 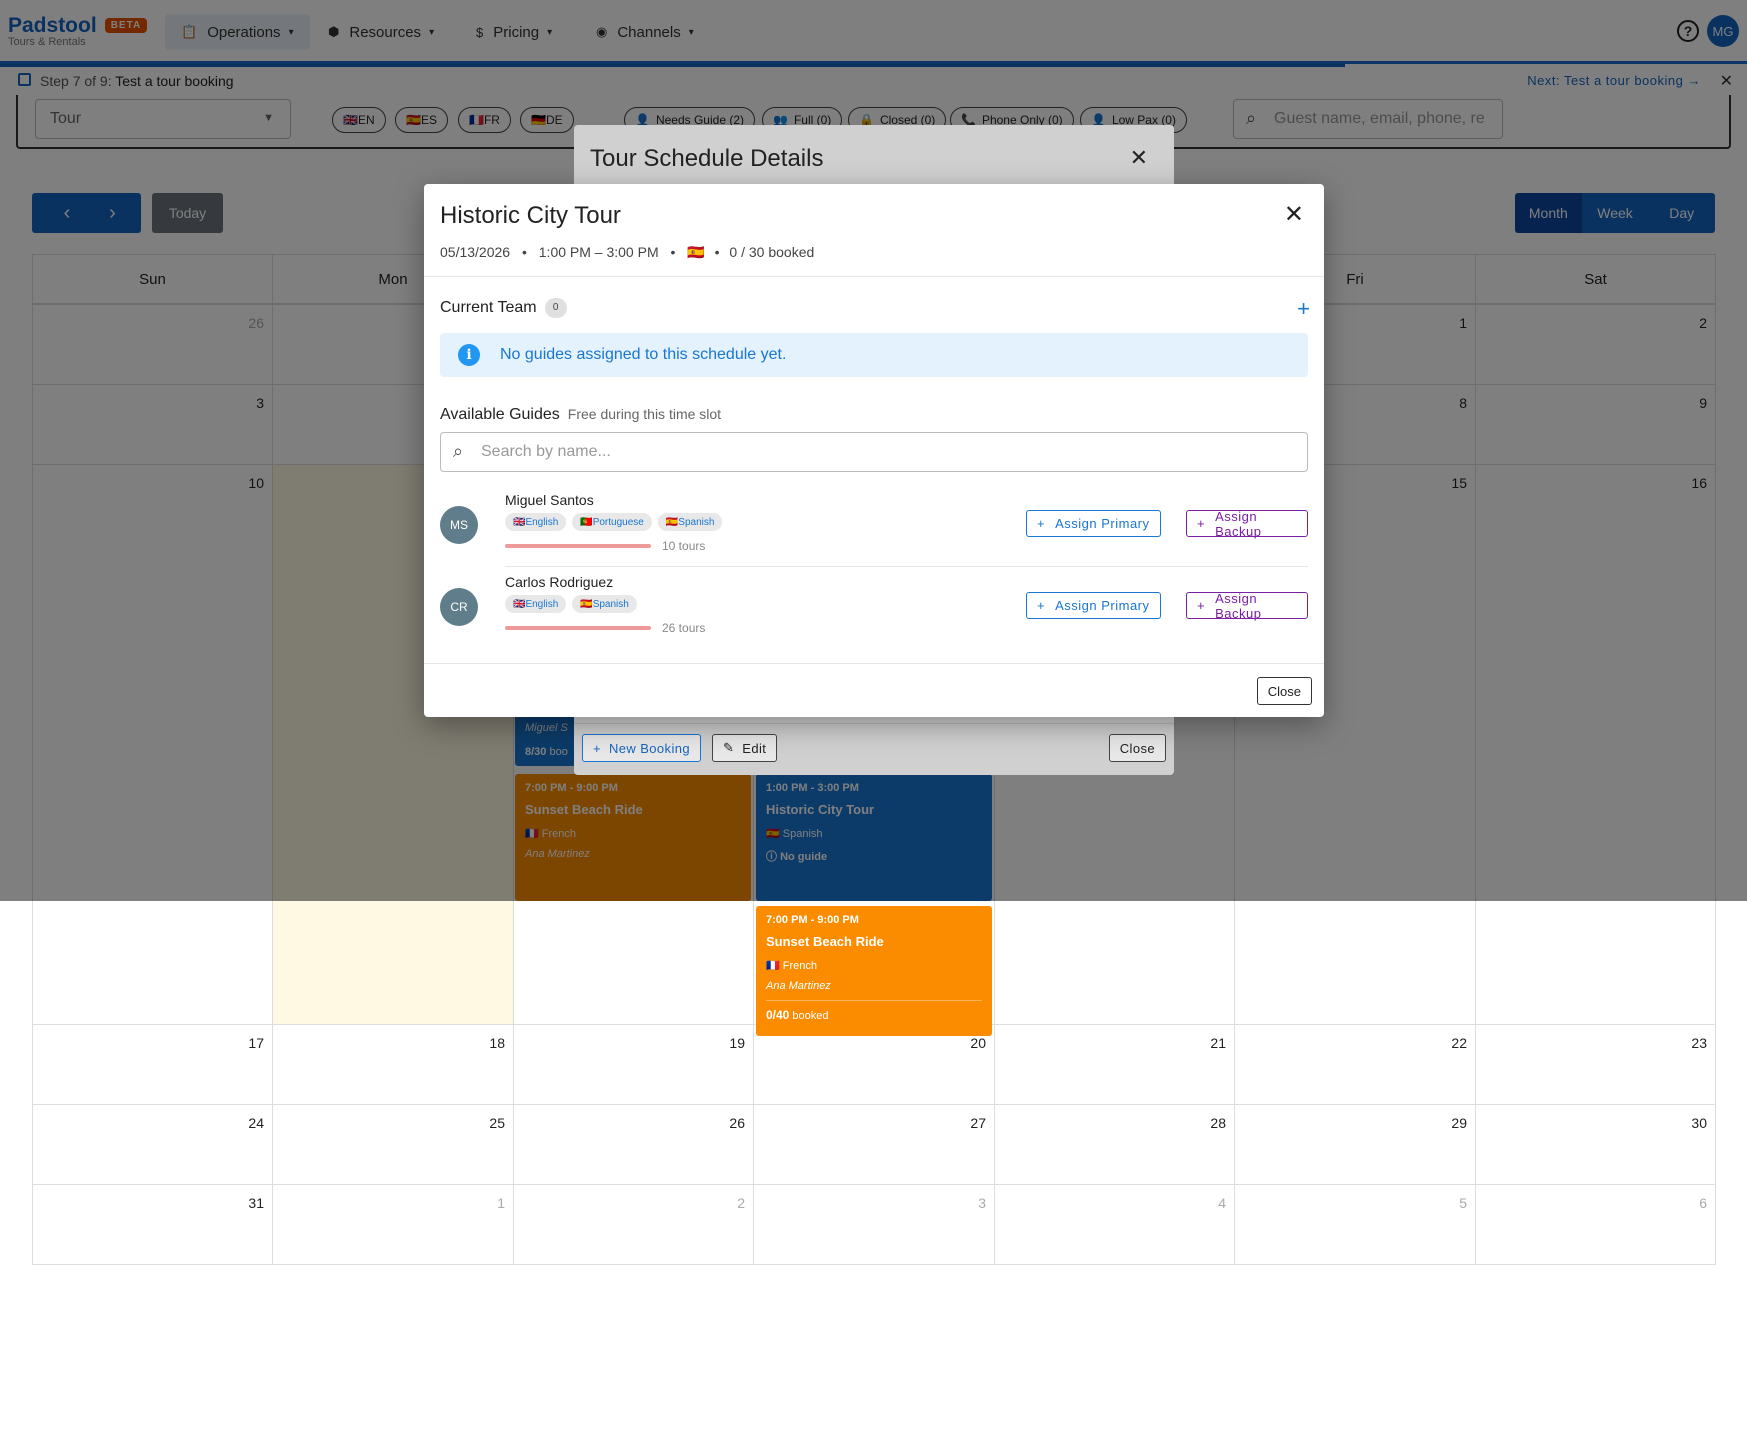 I want to click on new-booking-button: + New Booking, so click(x=641, y=748).